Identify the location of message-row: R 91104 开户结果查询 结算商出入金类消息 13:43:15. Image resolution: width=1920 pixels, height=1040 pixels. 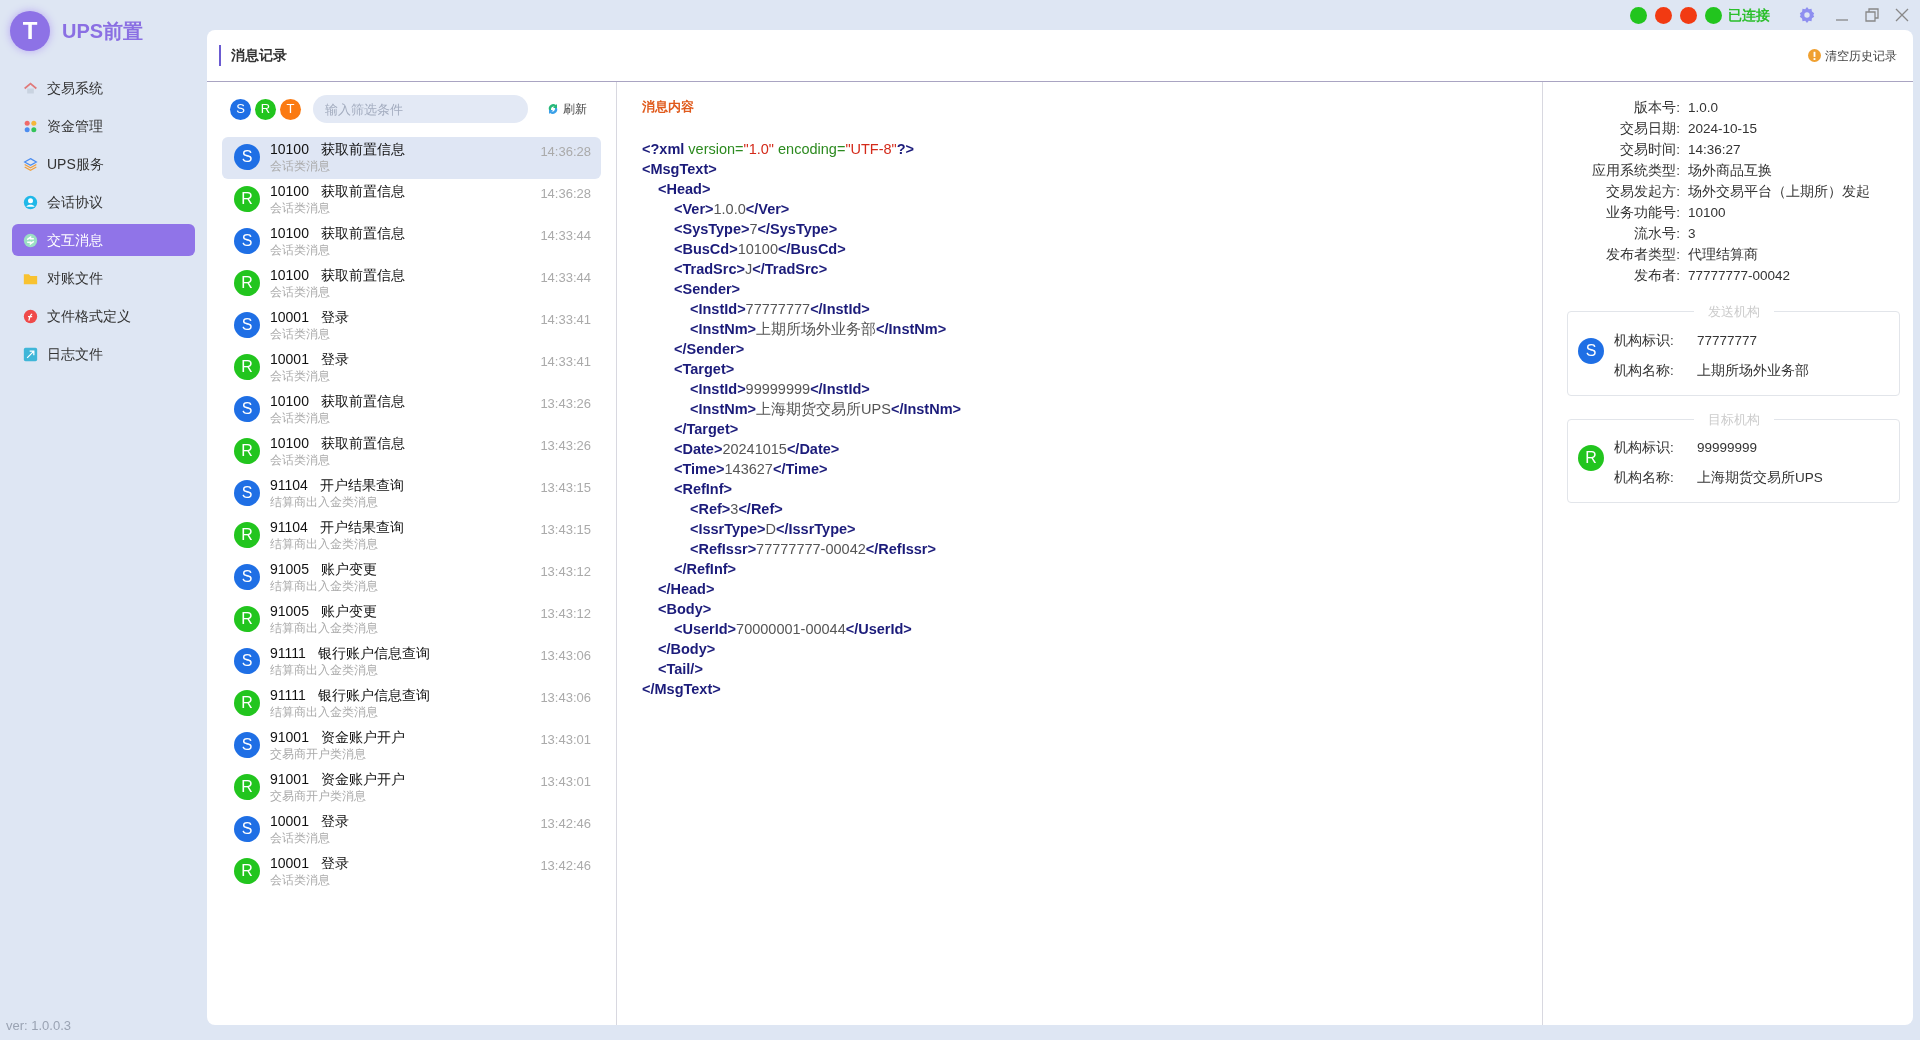
(411, 536).